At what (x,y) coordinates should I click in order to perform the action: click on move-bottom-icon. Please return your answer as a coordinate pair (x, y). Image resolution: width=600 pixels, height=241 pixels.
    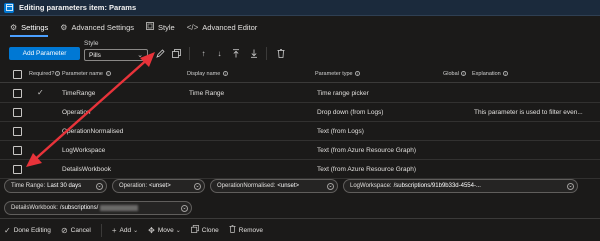
    Looking at the image, I should click on (253, 53).